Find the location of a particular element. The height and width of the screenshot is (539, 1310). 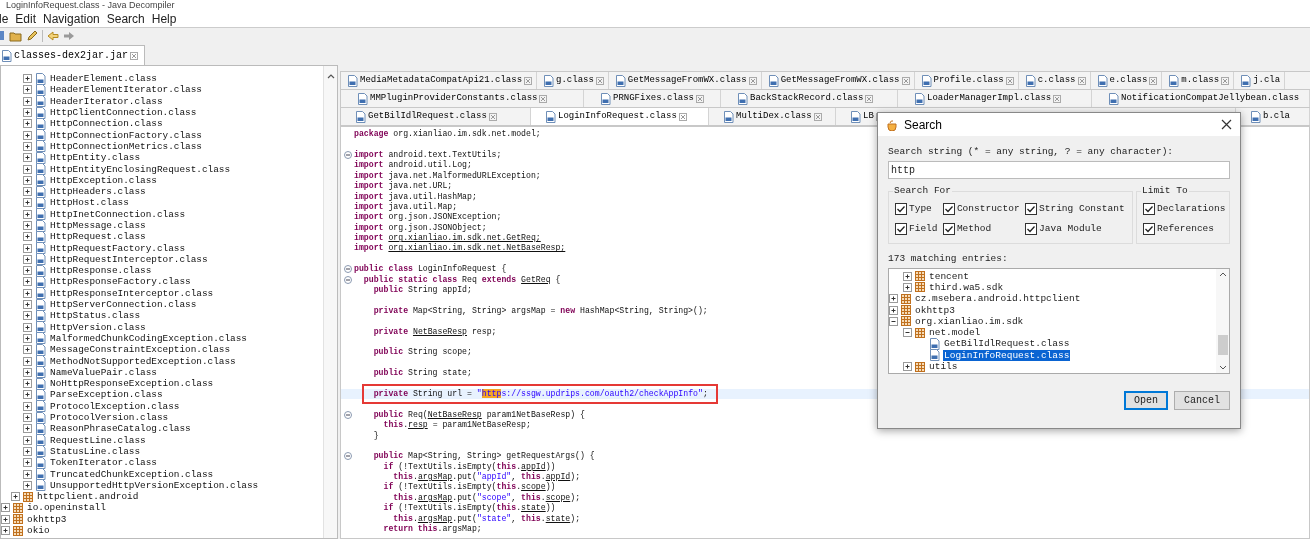

class-item: ProtocolVersion.class is located at coordinates (109, 418).